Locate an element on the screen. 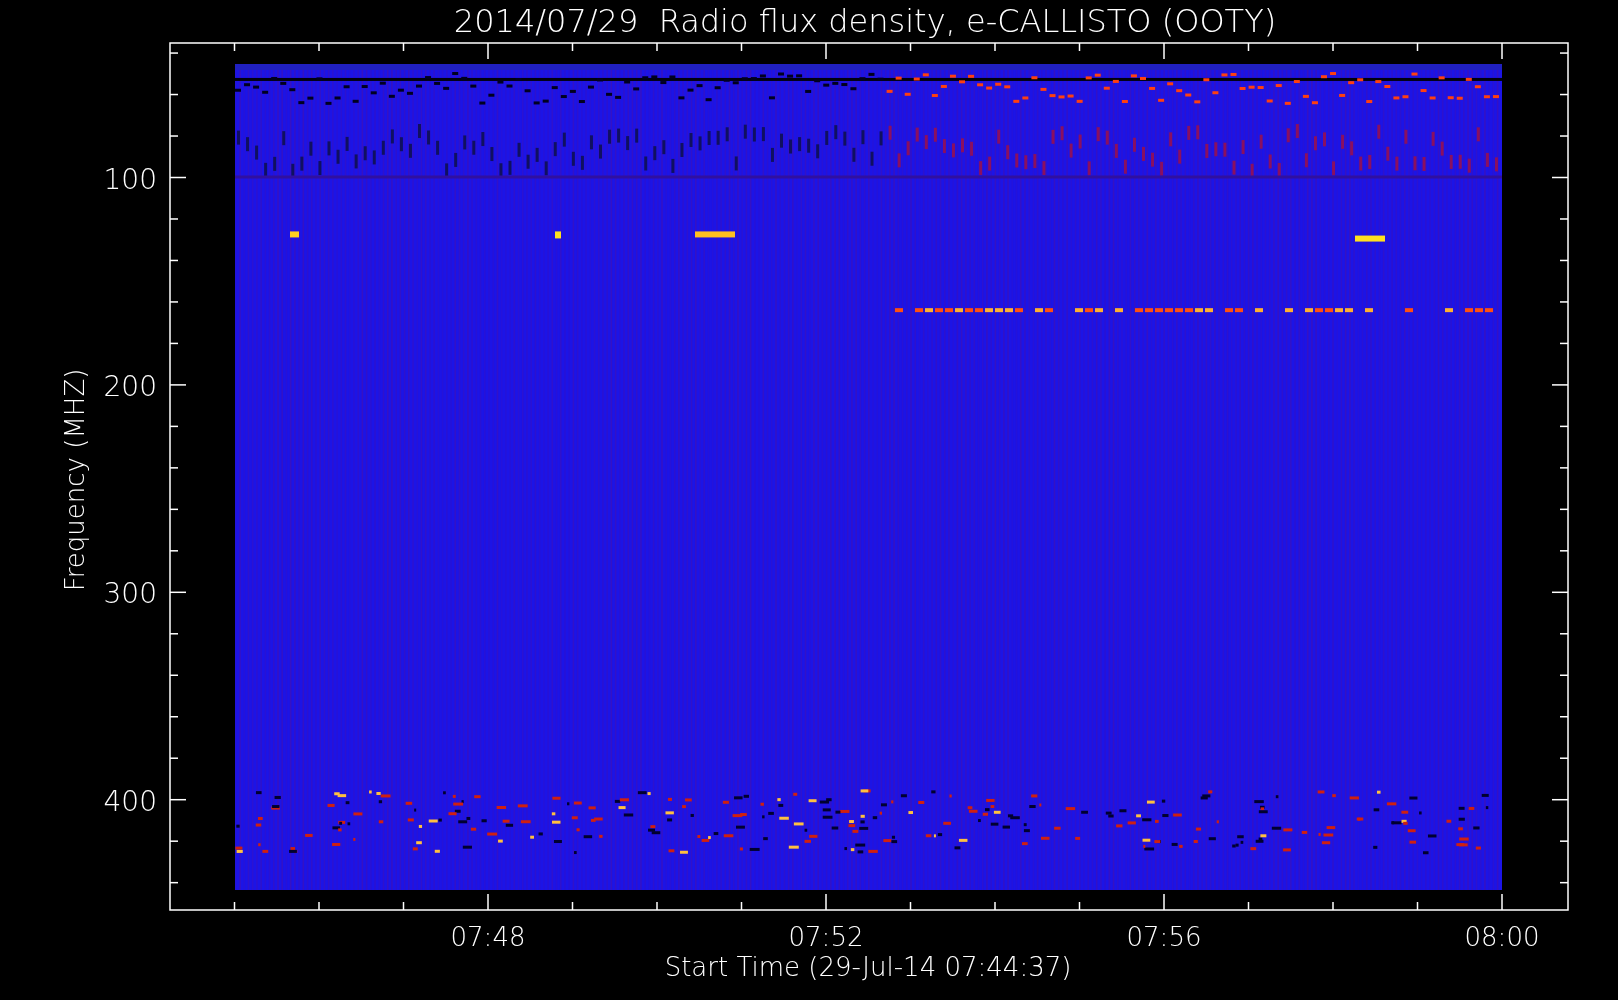 This screenshot has height=1000, width=1618. y-tick-label: 400 is located at coordinates (130, 801).